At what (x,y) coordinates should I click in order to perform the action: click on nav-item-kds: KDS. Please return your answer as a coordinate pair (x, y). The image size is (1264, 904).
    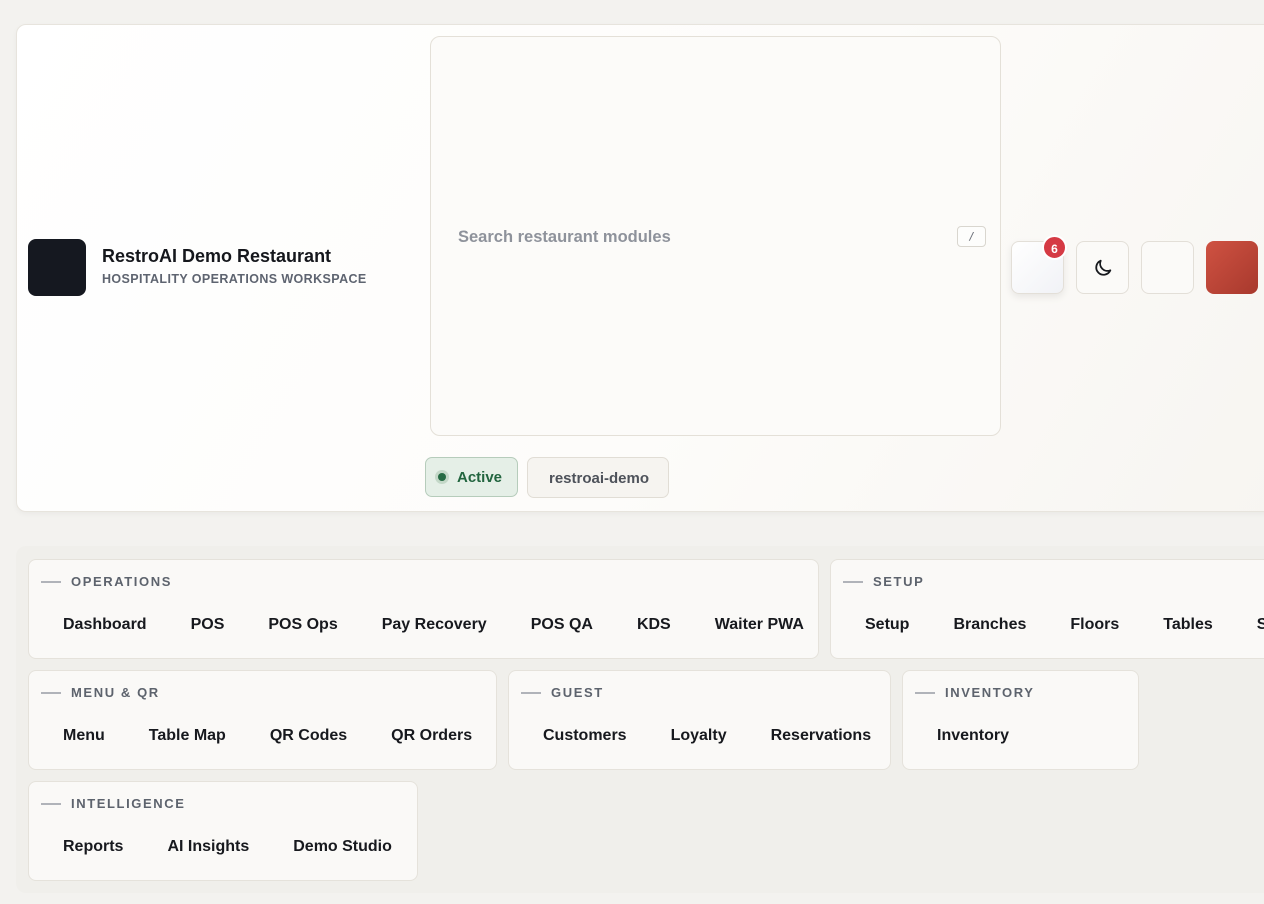
    Looking at the image, I should click on (654, 625).